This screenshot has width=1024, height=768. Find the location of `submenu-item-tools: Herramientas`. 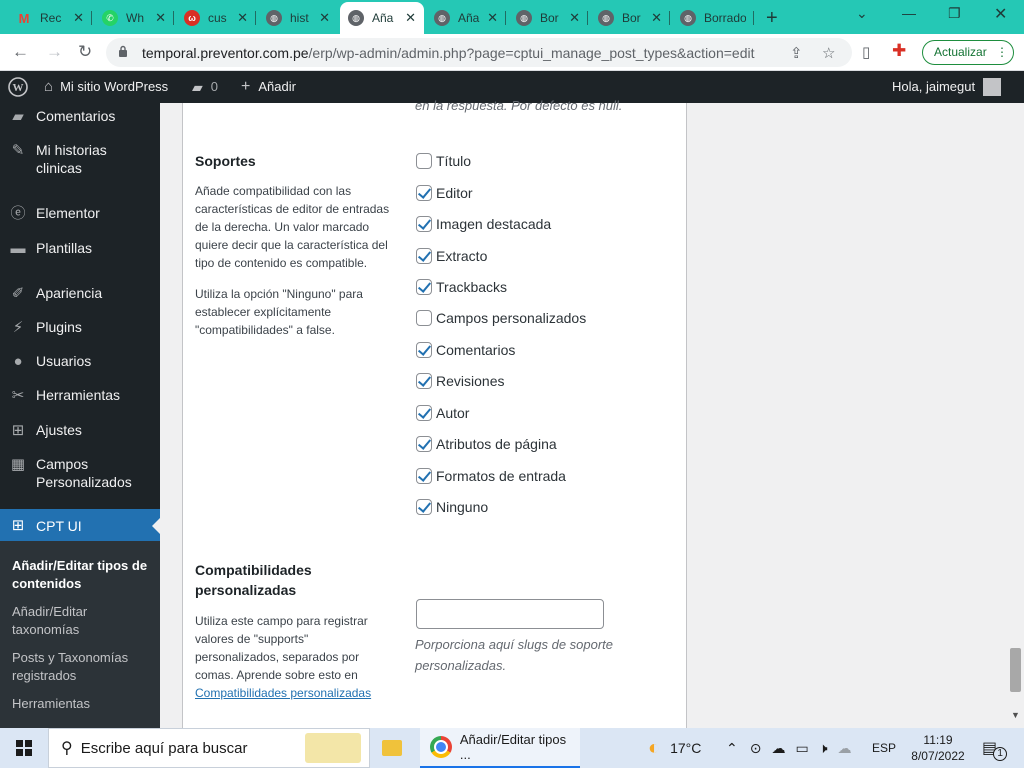

submenu-item-tools: Herramientas is located at coordinates (82, 704).